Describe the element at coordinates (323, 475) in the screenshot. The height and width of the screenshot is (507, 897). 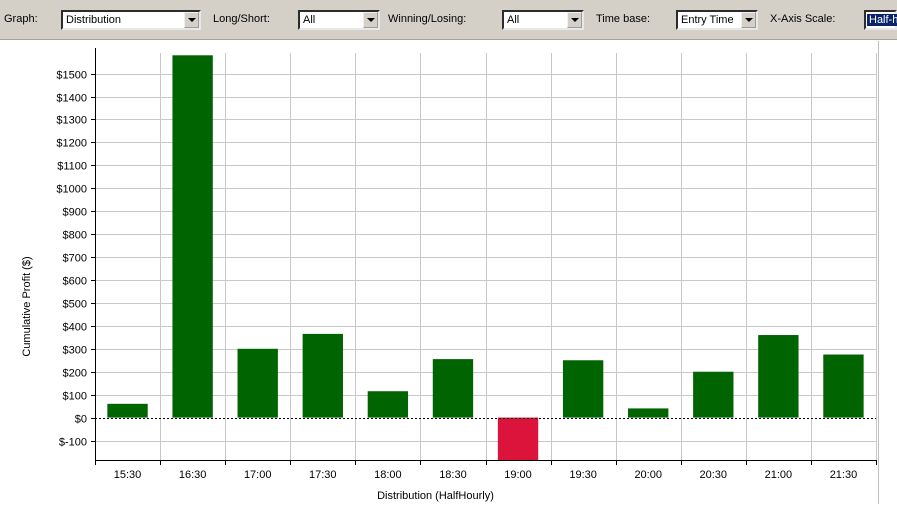
I see `x-tick-label: 17:30` at that location.